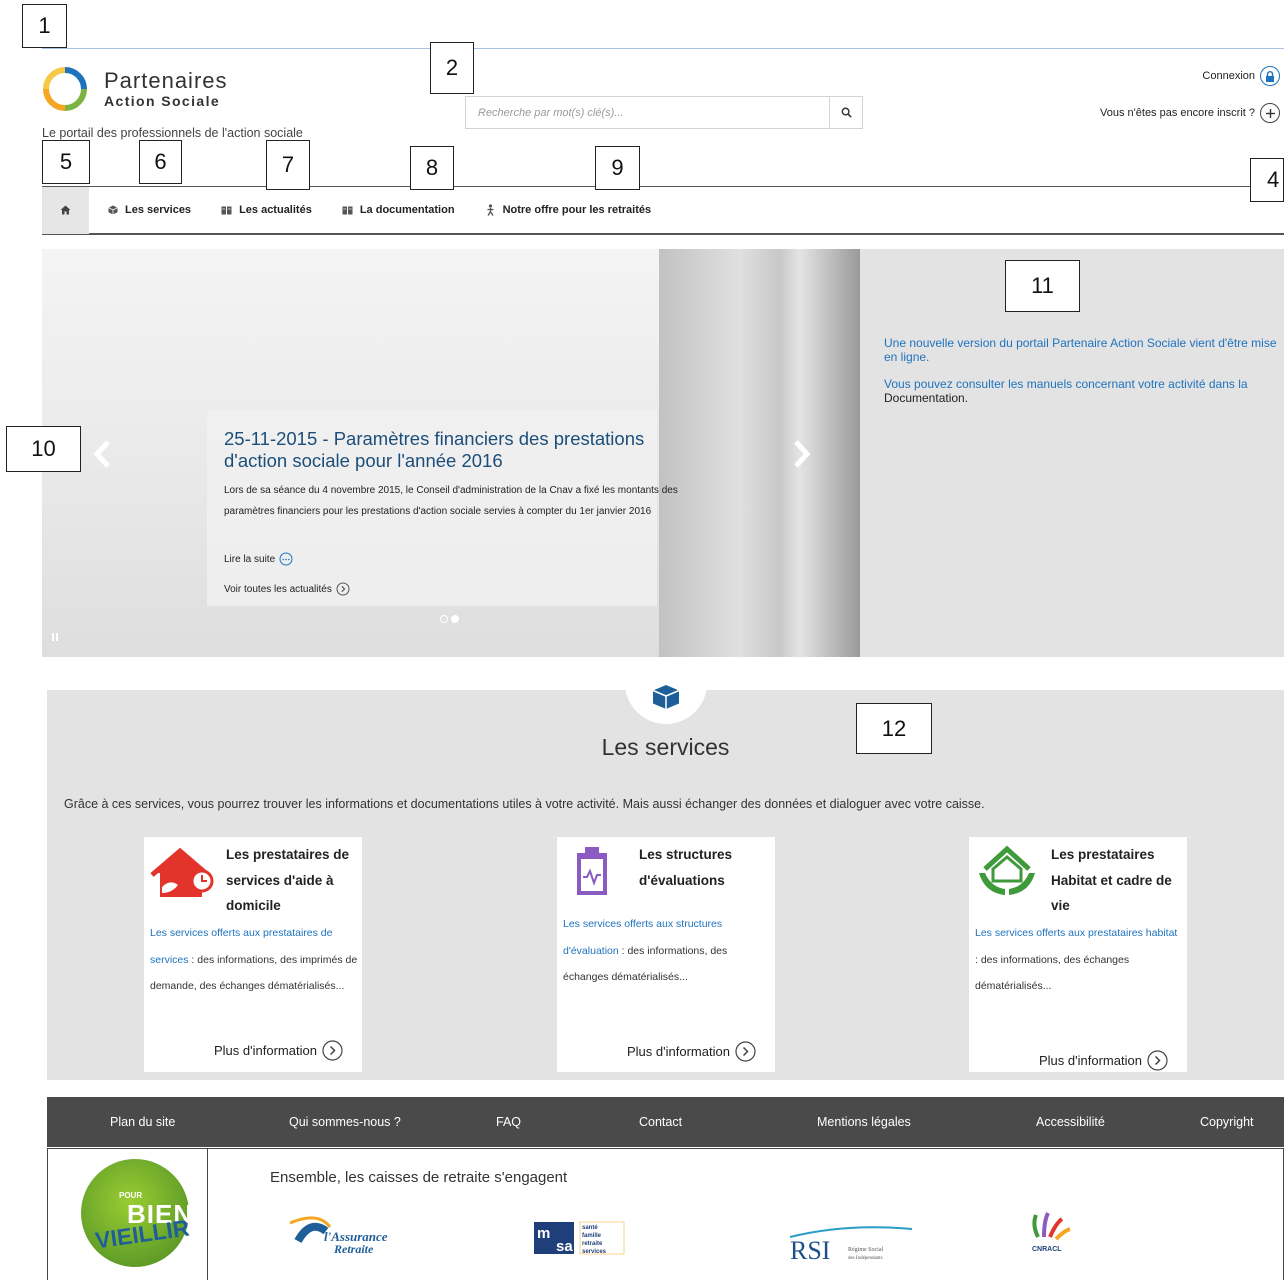  Describe the element at coordinates (432, 168) in the screenshot. I see `callout-8: 8` at that location.